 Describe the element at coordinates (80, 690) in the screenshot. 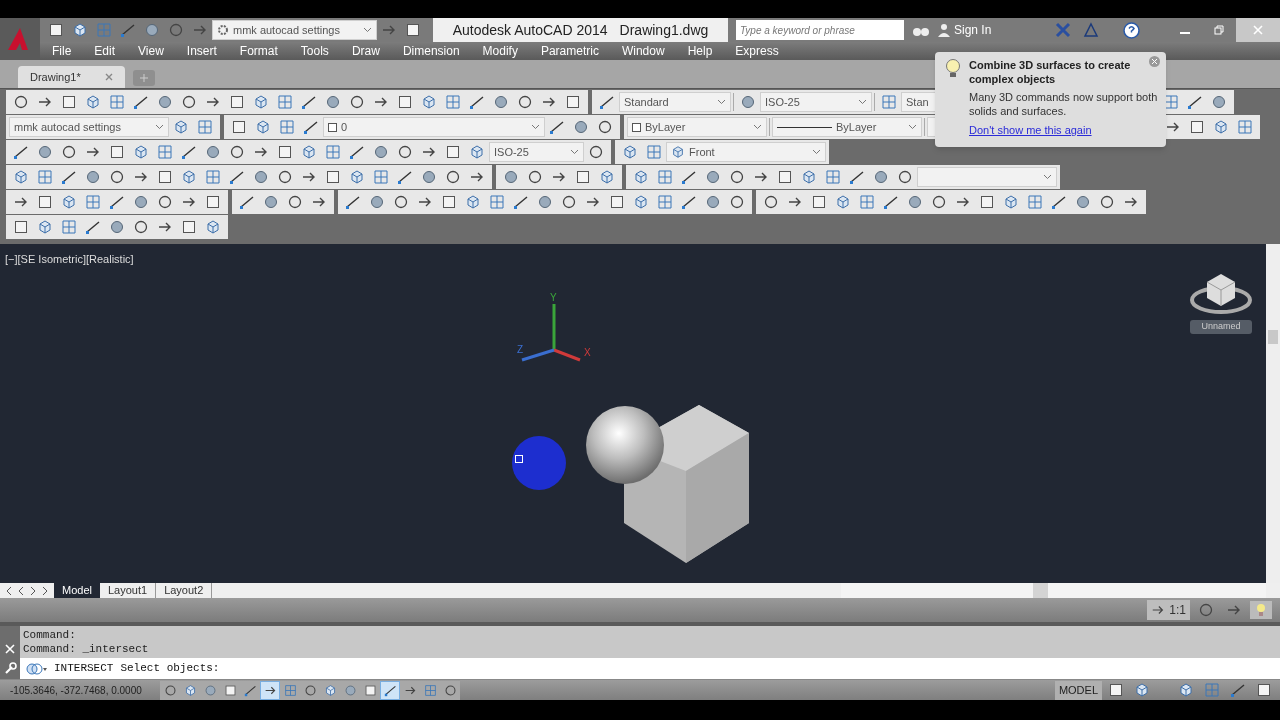

I see `coordinates-readout: -105.3646, -372.7468, 0.0000` at that location.